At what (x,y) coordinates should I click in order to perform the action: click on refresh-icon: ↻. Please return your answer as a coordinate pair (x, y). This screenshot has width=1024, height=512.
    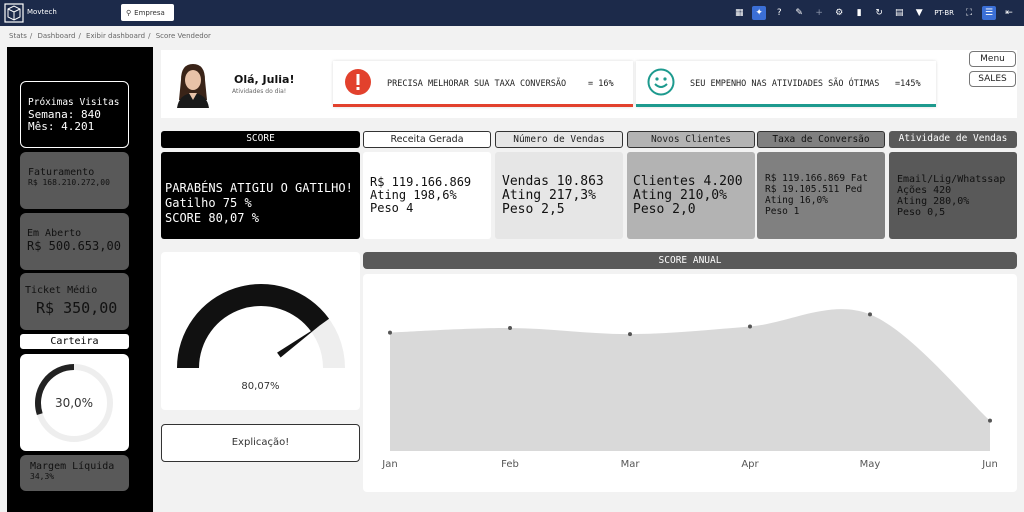
    Looking at the image, I should click on (879, 13).